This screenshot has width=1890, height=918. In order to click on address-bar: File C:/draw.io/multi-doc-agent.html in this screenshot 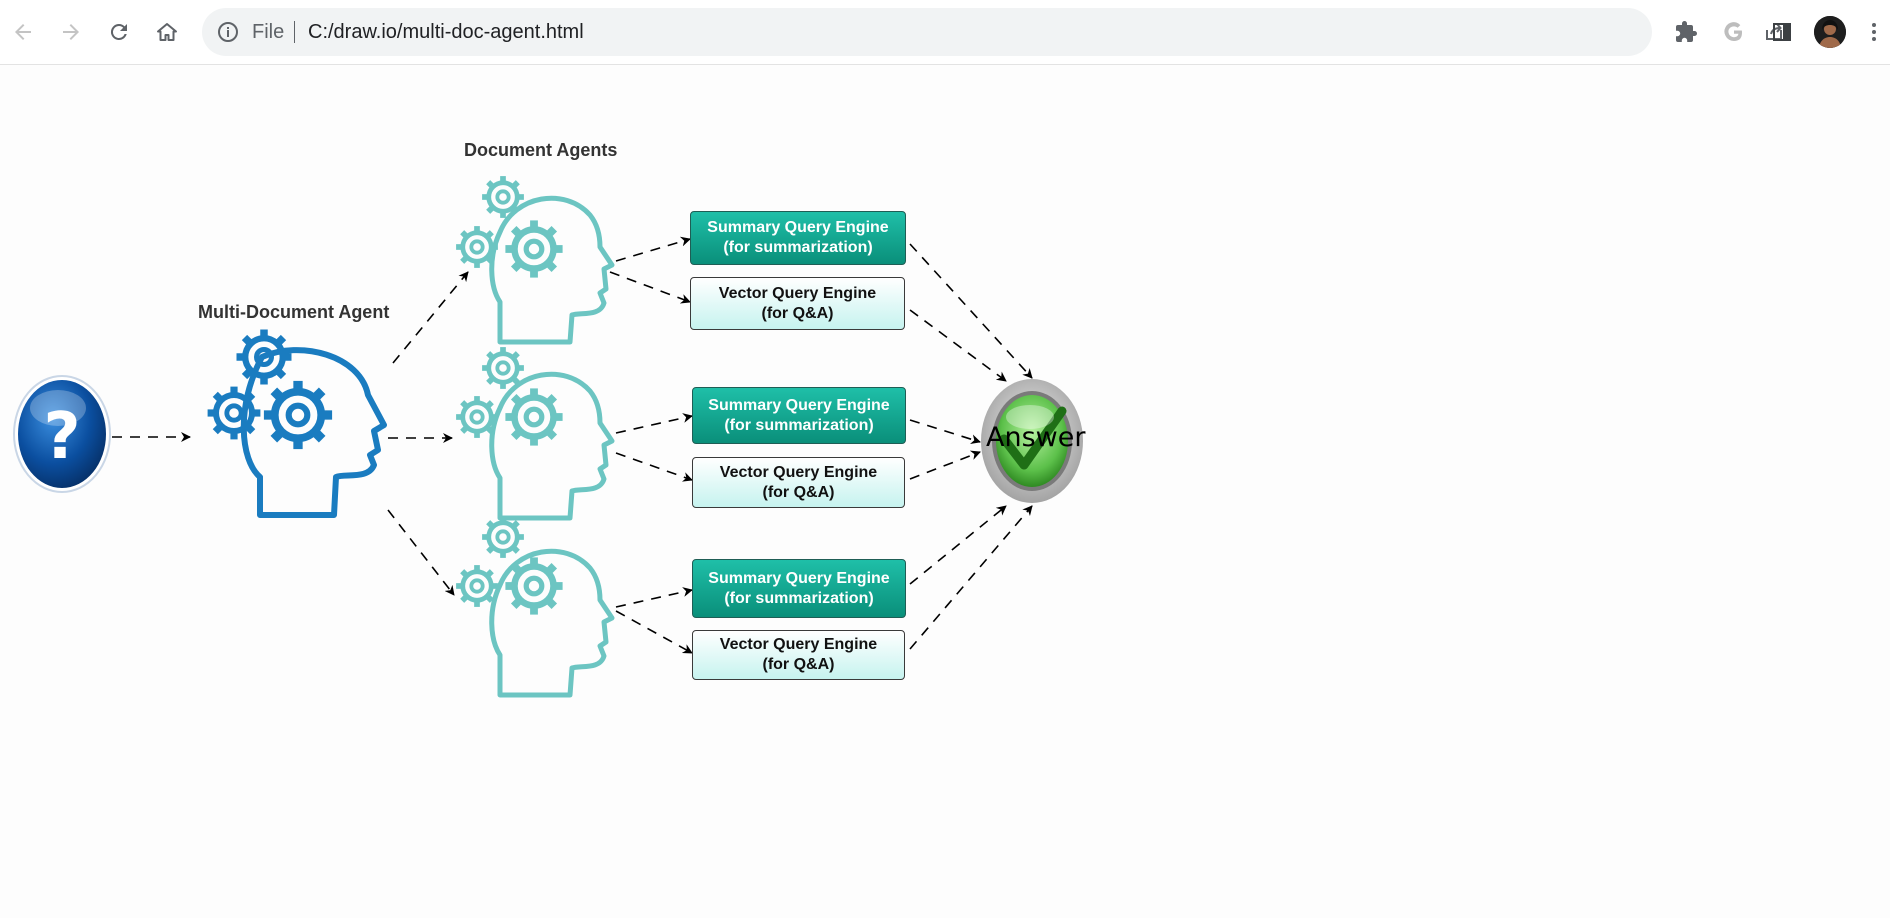, I will do `click(1020, 32)`.